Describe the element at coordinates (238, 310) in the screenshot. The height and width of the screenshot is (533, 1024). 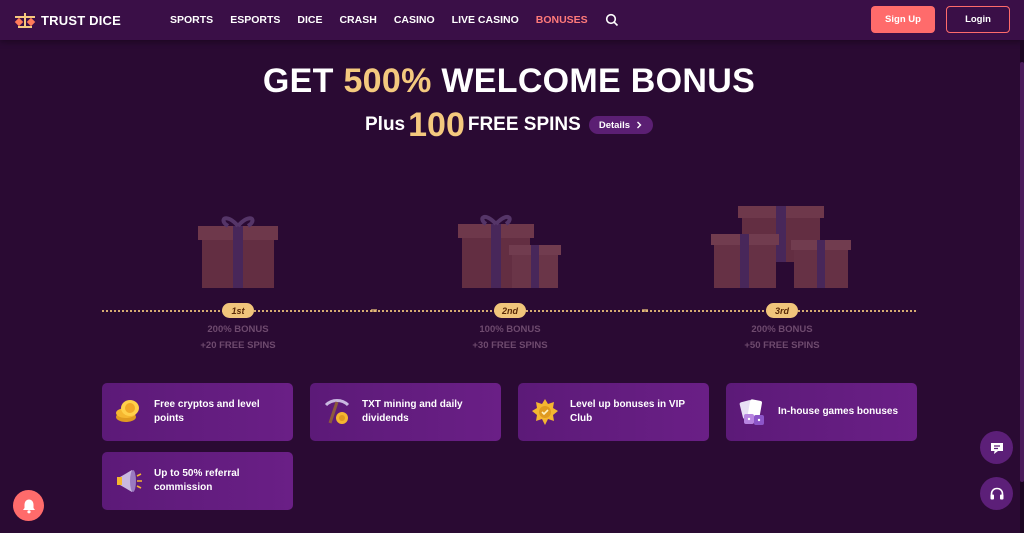
I see `step-badge-1: 1st` at that location.